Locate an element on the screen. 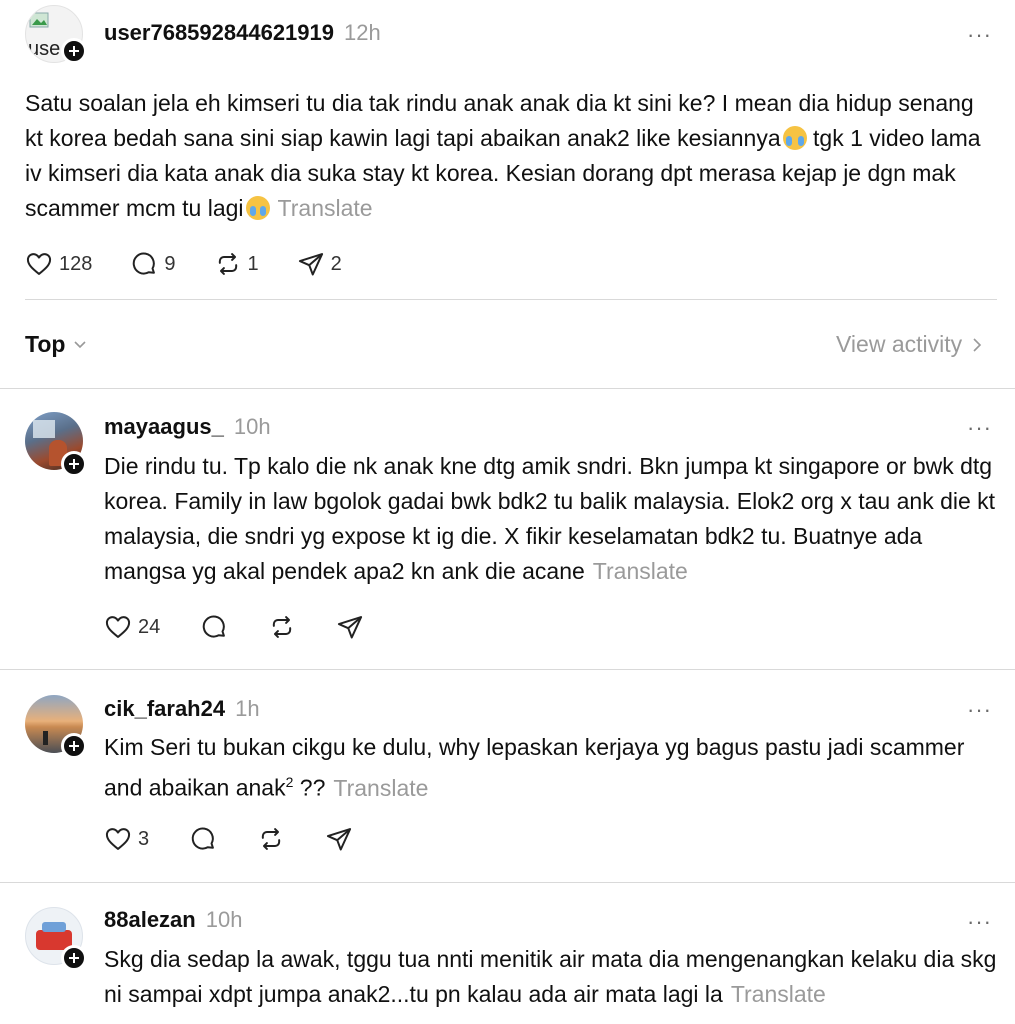 The height and width of the screenshot is (1024, 1015). comment-text-tail: ?? is located at coordinates (309, 787).